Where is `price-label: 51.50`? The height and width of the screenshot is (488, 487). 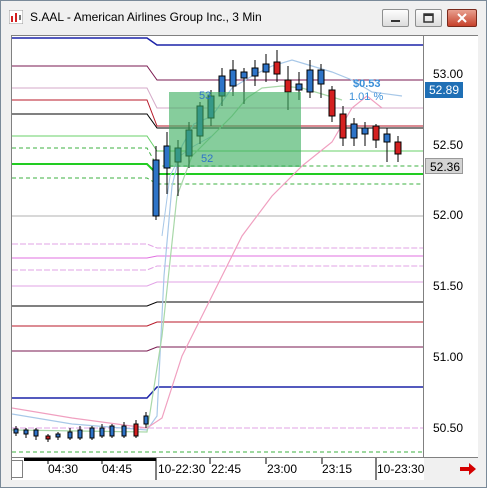
price-label: 51.50 is located at coordinates (448, 286).